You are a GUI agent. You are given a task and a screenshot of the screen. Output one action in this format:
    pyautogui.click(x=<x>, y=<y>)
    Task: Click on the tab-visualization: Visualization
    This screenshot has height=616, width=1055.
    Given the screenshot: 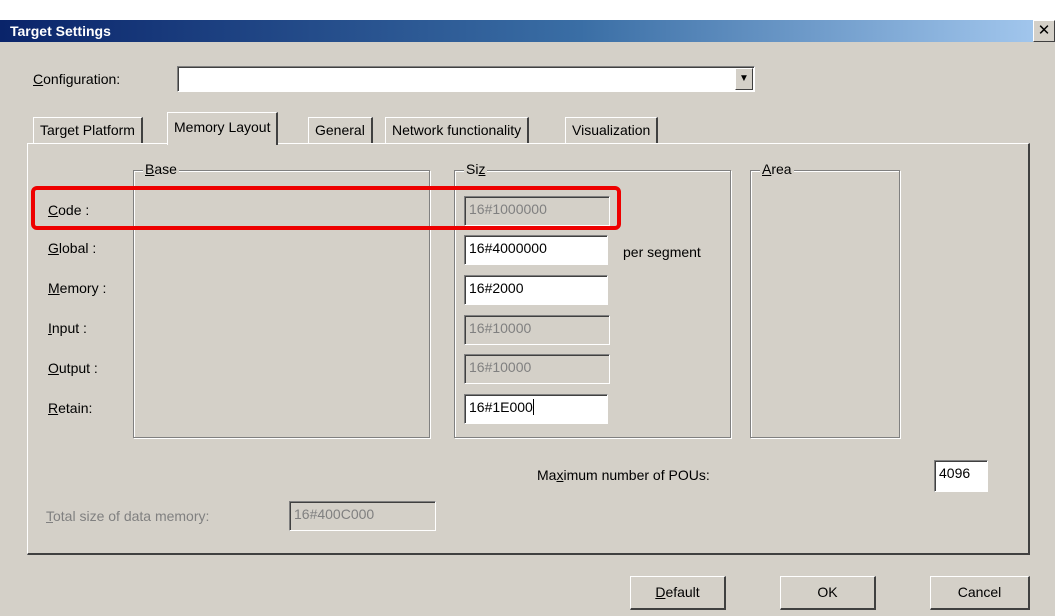 What is the action you would take?
    pyautogui.click(x=612, y=130)
    